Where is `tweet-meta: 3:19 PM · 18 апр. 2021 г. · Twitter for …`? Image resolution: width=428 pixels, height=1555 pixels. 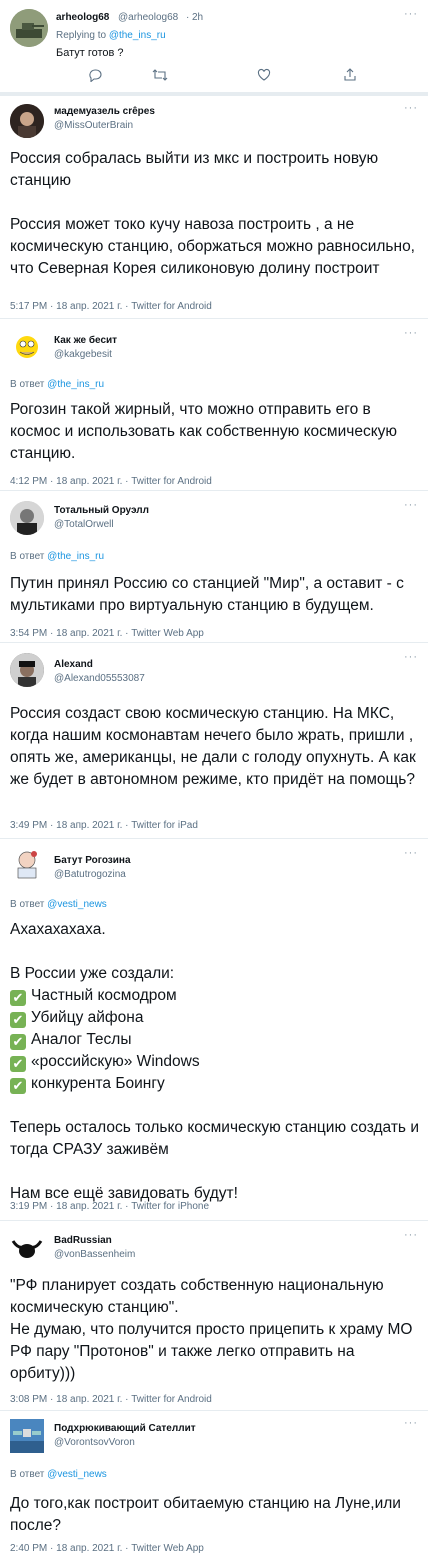 tweet-meta: 3:19 PM · 18 апр. 2021 г. · Twitter for … is located at coordinates (109, 1206).